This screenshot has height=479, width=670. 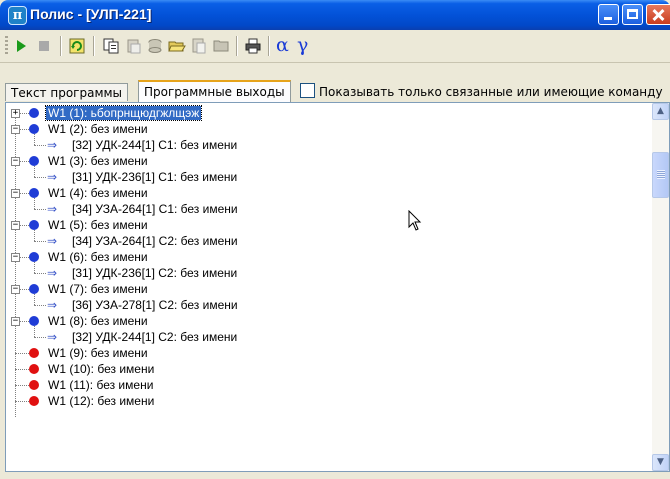 I want to click on window-title: Полис - [УЛП-221], so click(x=91, y=14).